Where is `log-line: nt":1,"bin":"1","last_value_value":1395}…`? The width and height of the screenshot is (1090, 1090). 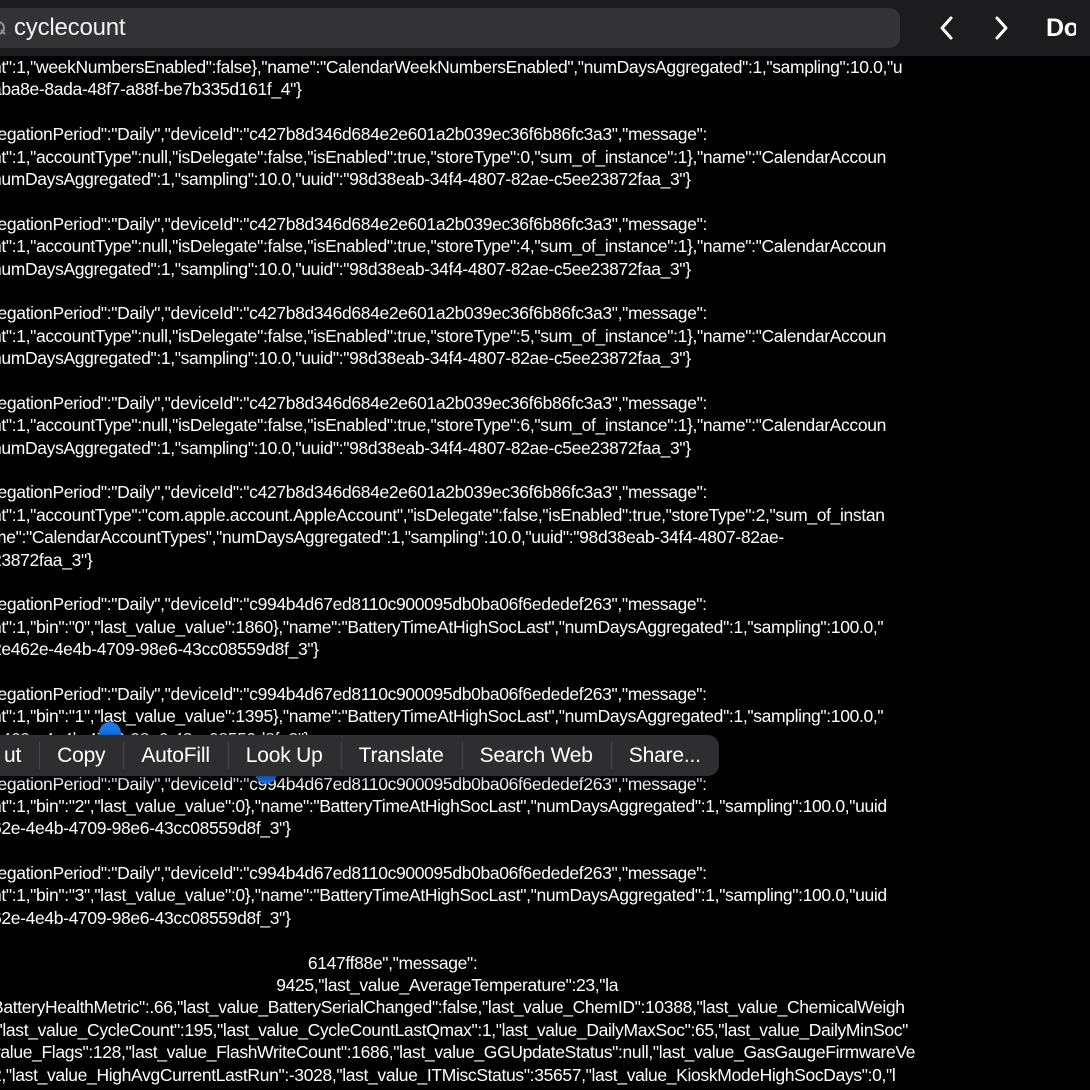 log-line: nt":1,"bin":"1","last_value_value":1395}… is located at coordinates (442, 716).